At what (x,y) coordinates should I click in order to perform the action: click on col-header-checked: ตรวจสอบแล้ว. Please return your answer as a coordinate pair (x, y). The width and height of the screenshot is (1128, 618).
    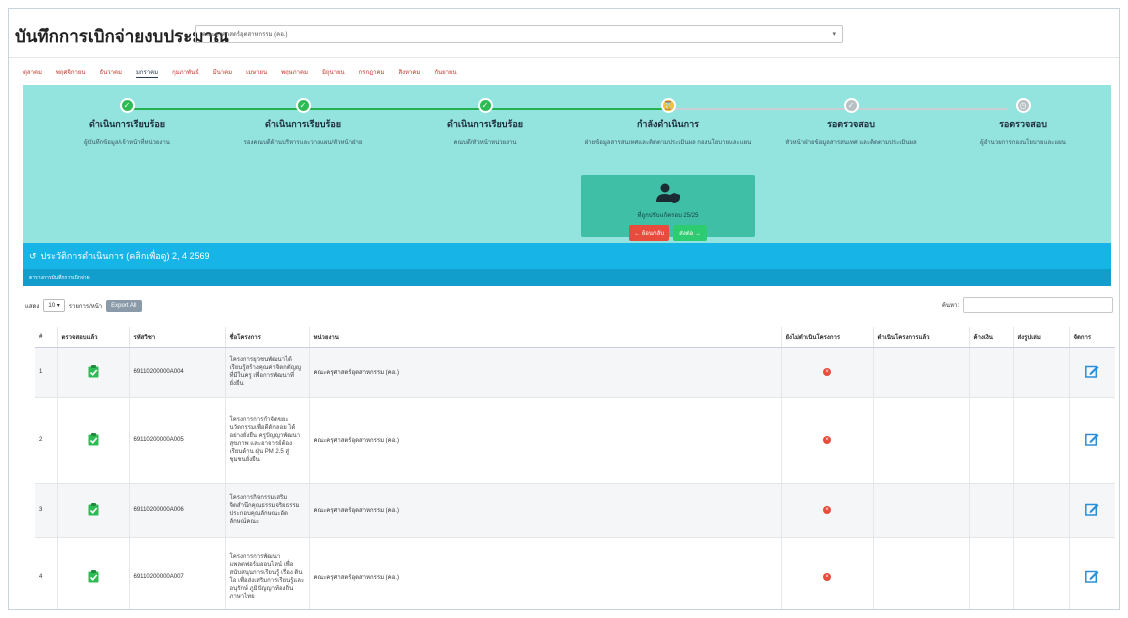
    Looking at the image, I should click on (92, 337).